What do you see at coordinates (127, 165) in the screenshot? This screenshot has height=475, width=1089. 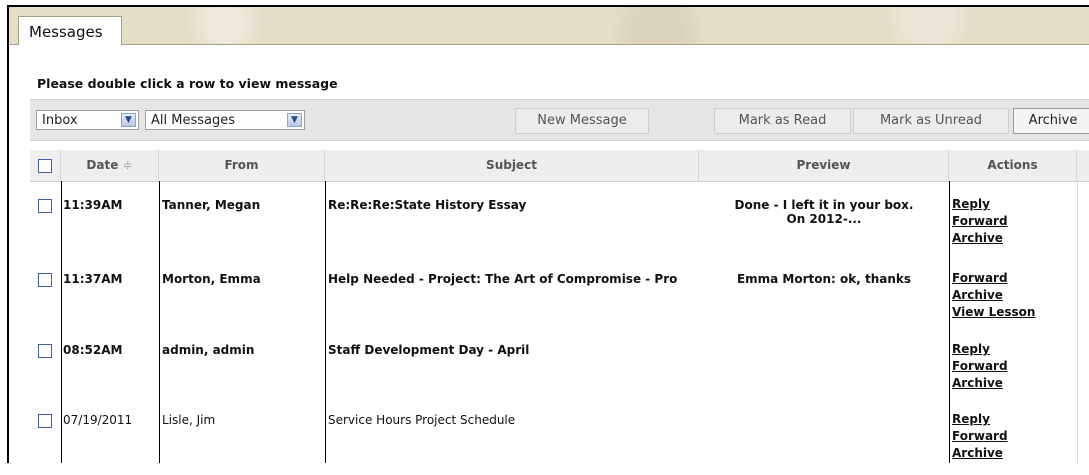 I see `sort-icon: ≑` at bounding box center [127, 165].